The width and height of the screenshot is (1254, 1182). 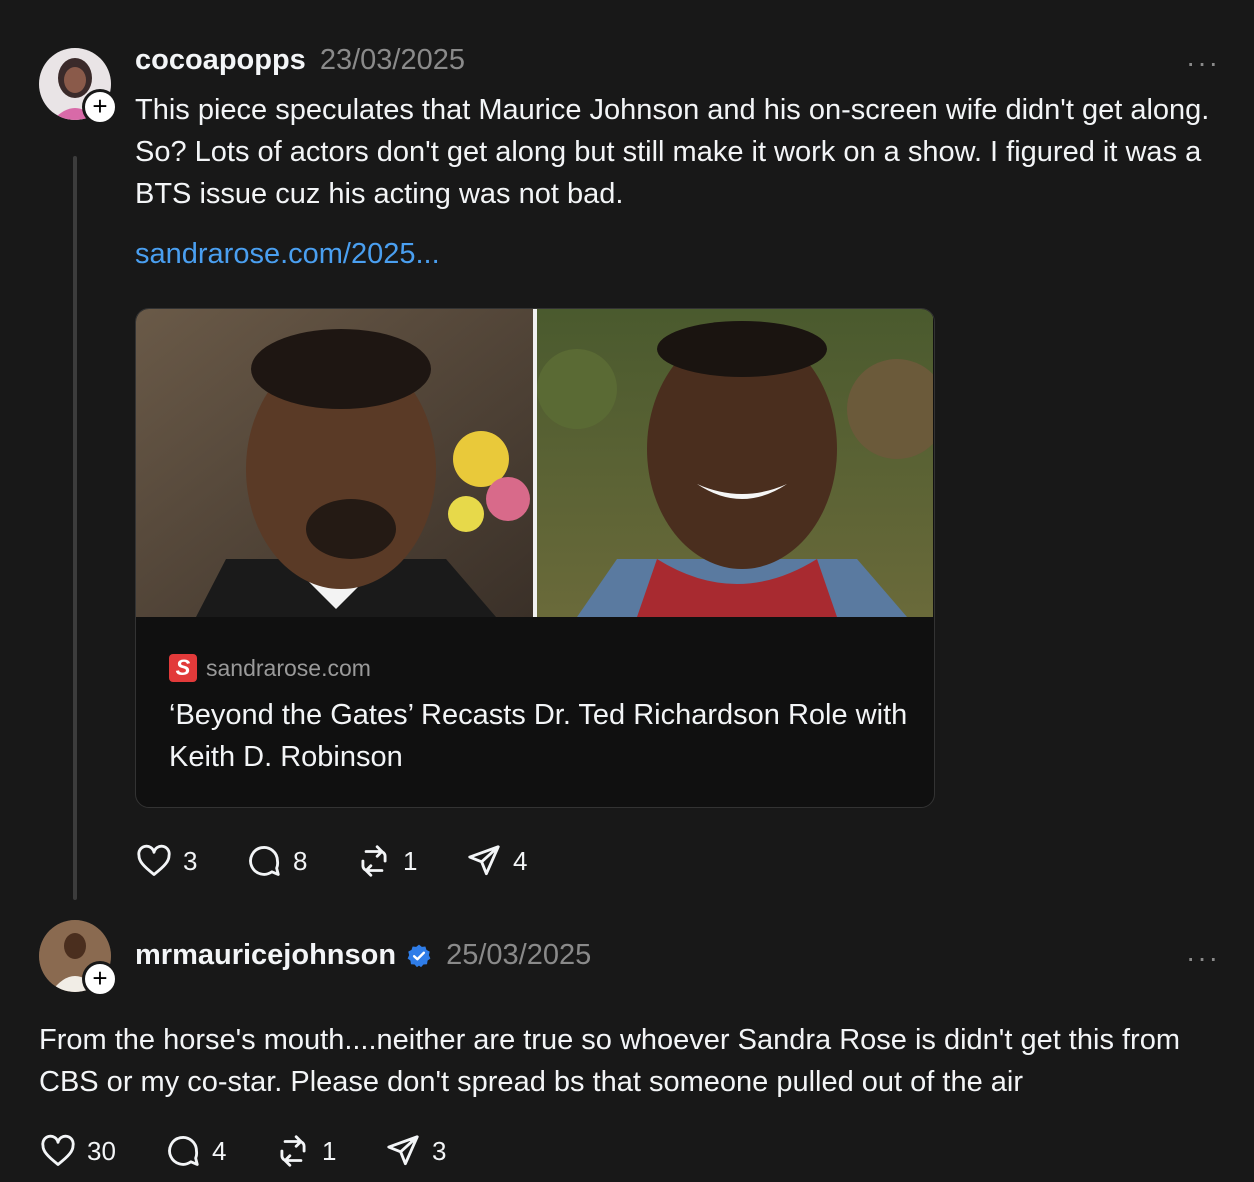 I want to click on reply-count: 4, so click(x=219, y=1150).